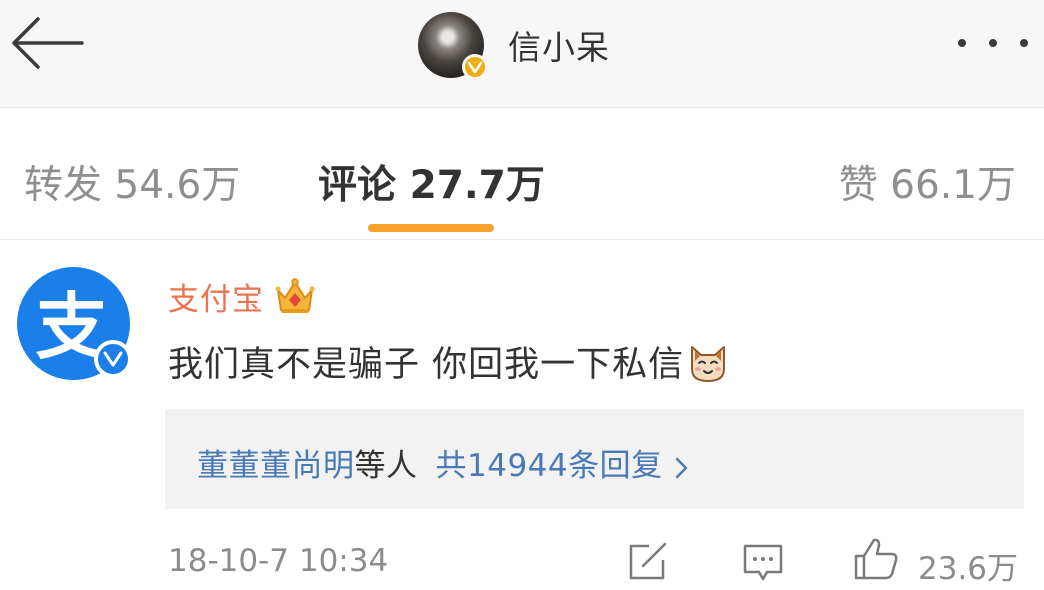 This screenshot has width=1044, height=590. What do you see at coordinates (549, 466) in the screenshot?
I see `reply-count-link: 共14944条回复` at bounding box center [549, 466].